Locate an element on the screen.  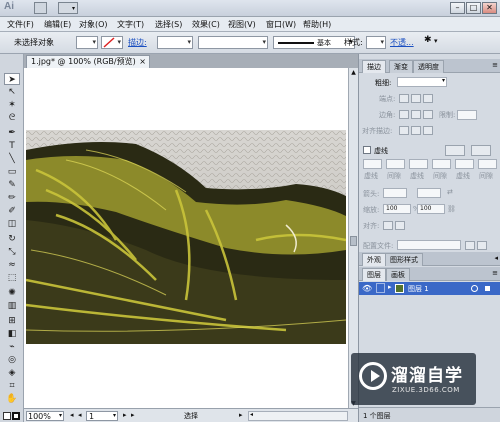
start-arrowhead-dropdown is located at coordinates (395, 193).